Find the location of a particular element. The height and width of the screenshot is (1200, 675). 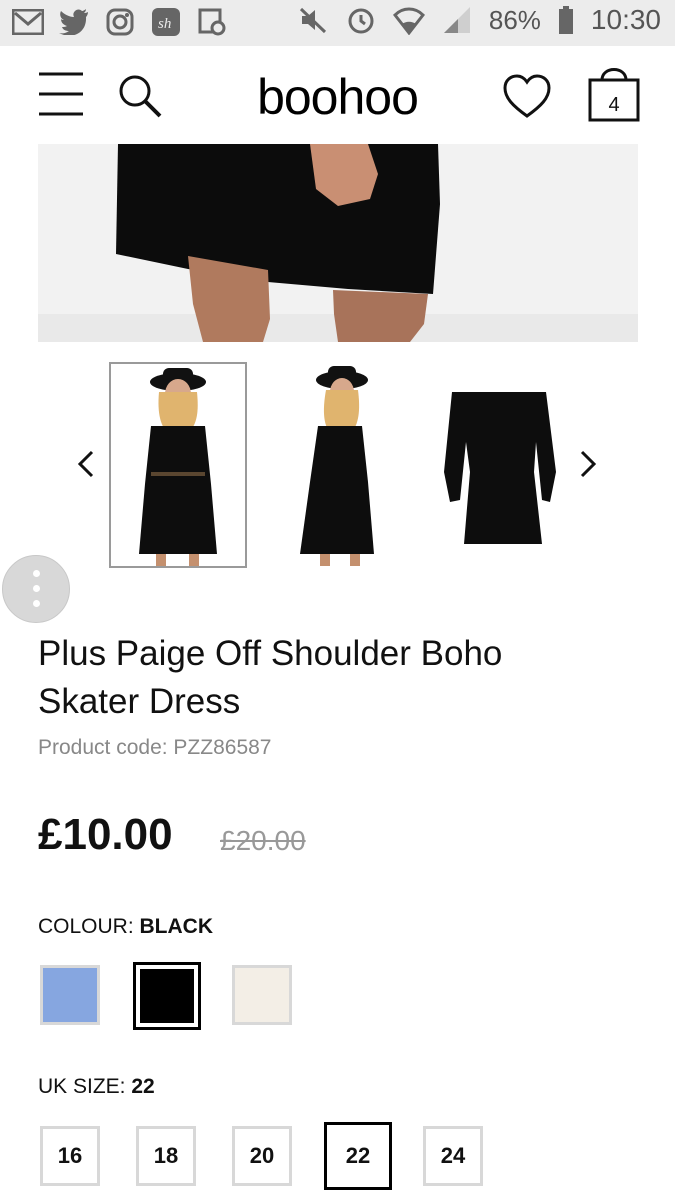

more-options-button is located at coordinates (36, 589).